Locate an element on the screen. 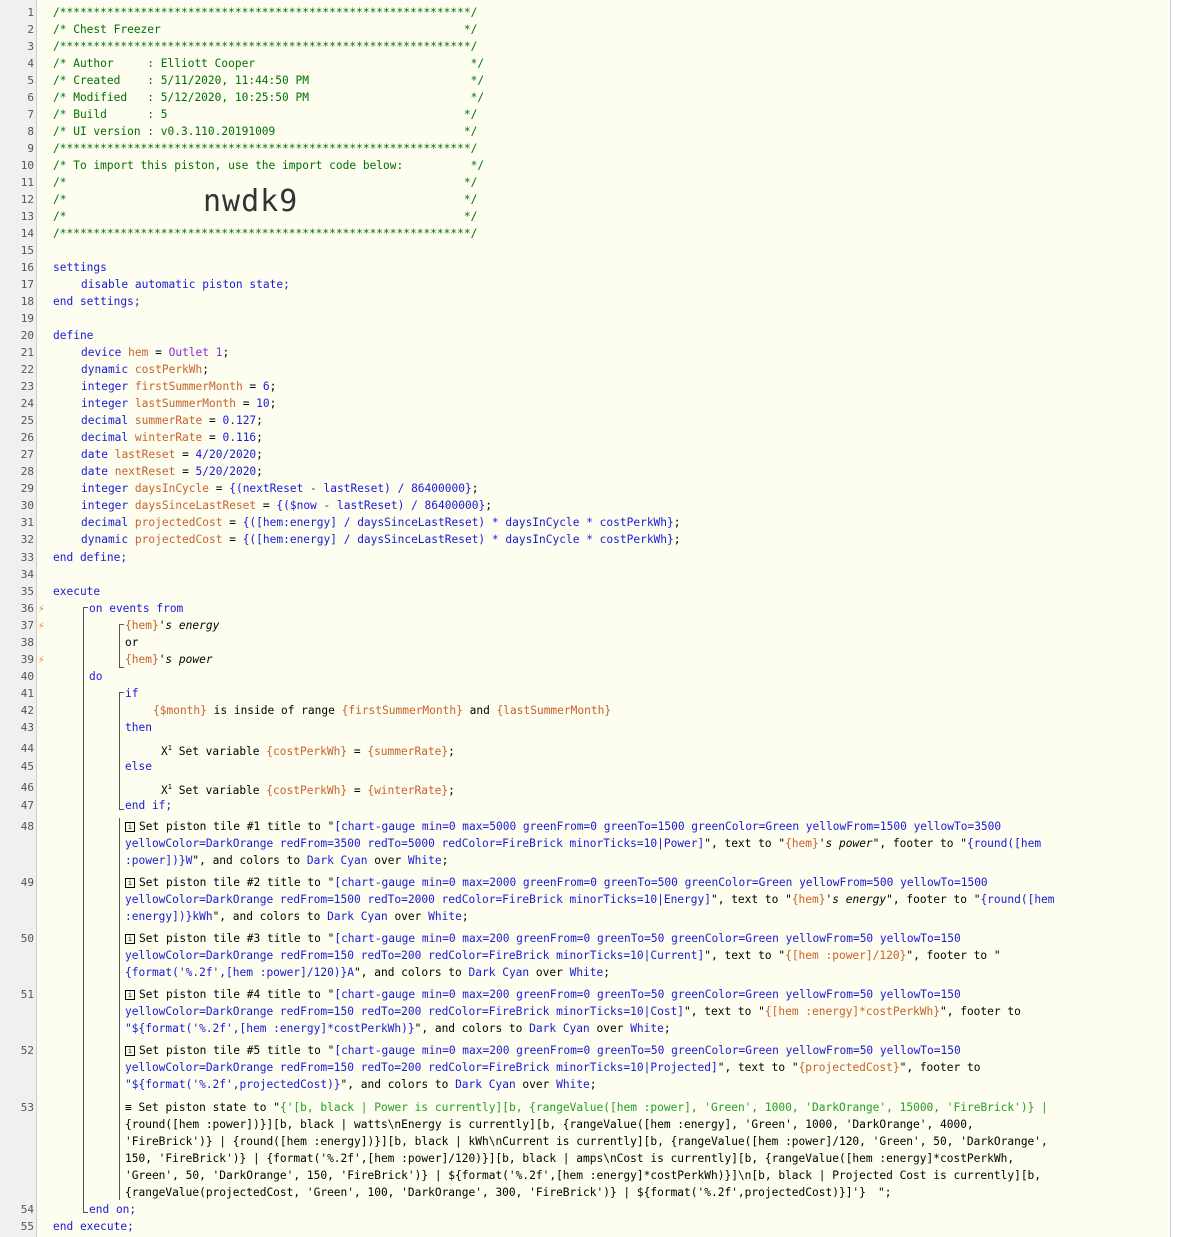  variable-declaration: integer firstSummerMonth = 6; is located at coordinates (178, 386).